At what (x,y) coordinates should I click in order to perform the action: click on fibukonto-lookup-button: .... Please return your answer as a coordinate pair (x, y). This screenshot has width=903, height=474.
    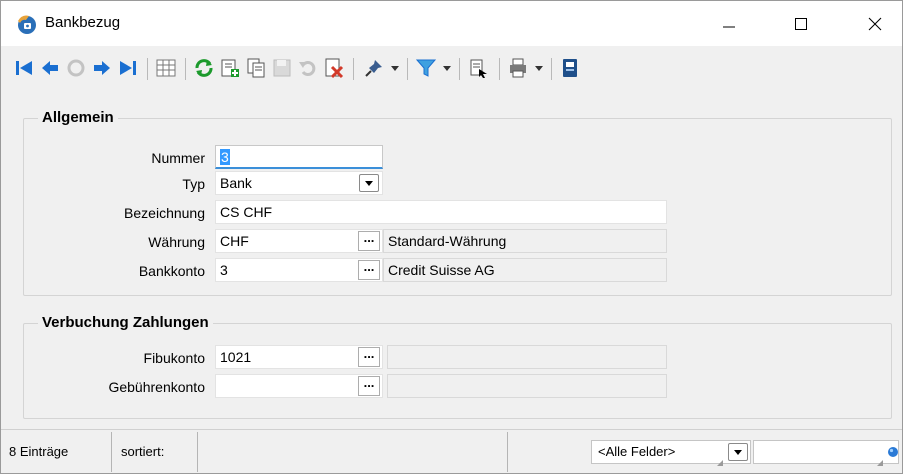
    Looking at the image, I should click on (369, 357).